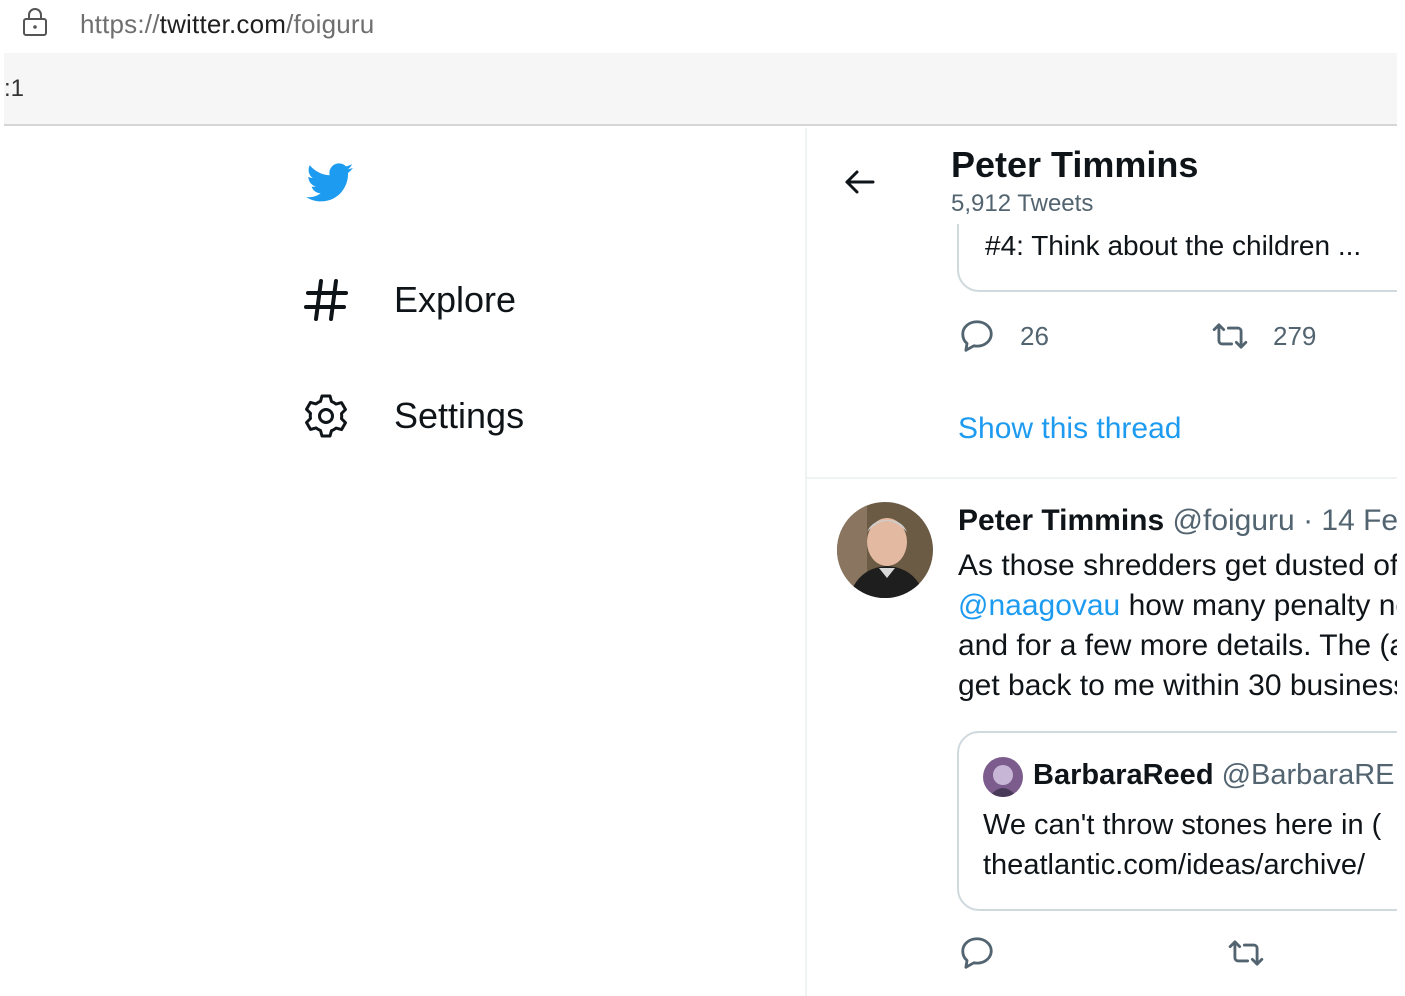 Image resolution: width=1405 pixels, height=996 pixels. What do you see at coordinates (1039, 605) in the screenshot?
I see `mention-link: @naagovau` at bounding box center [1039, 605].